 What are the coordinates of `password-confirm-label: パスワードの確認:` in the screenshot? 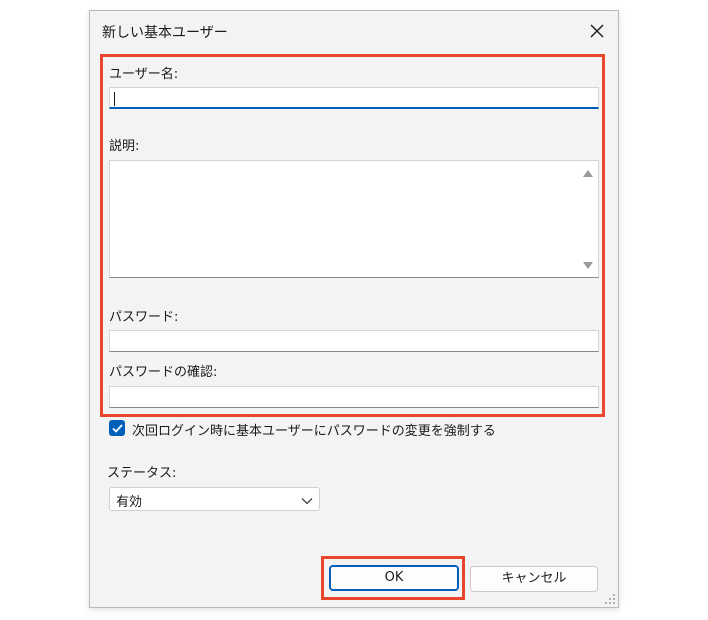 It's located at (163, 372).